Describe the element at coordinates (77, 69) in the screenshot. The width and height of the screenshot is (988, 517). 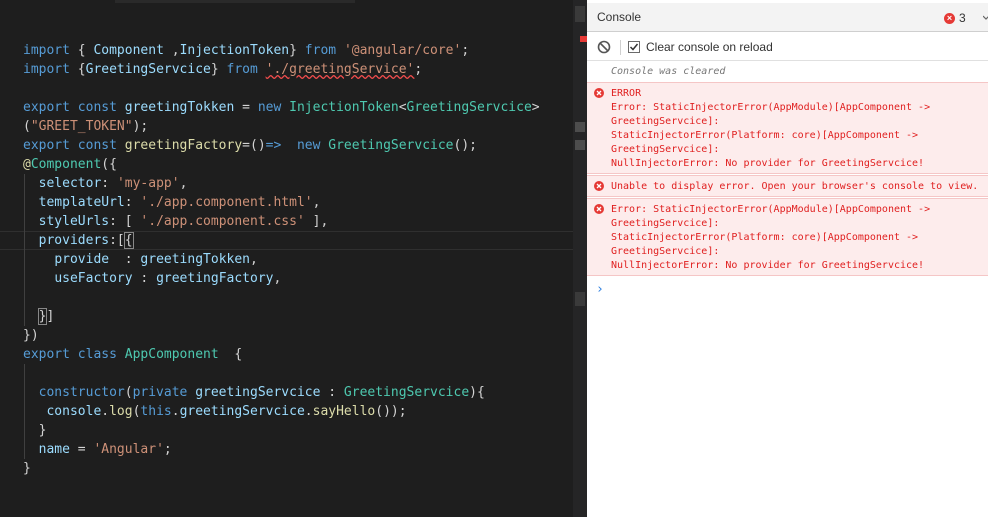
I see `code-token: {` at that location.